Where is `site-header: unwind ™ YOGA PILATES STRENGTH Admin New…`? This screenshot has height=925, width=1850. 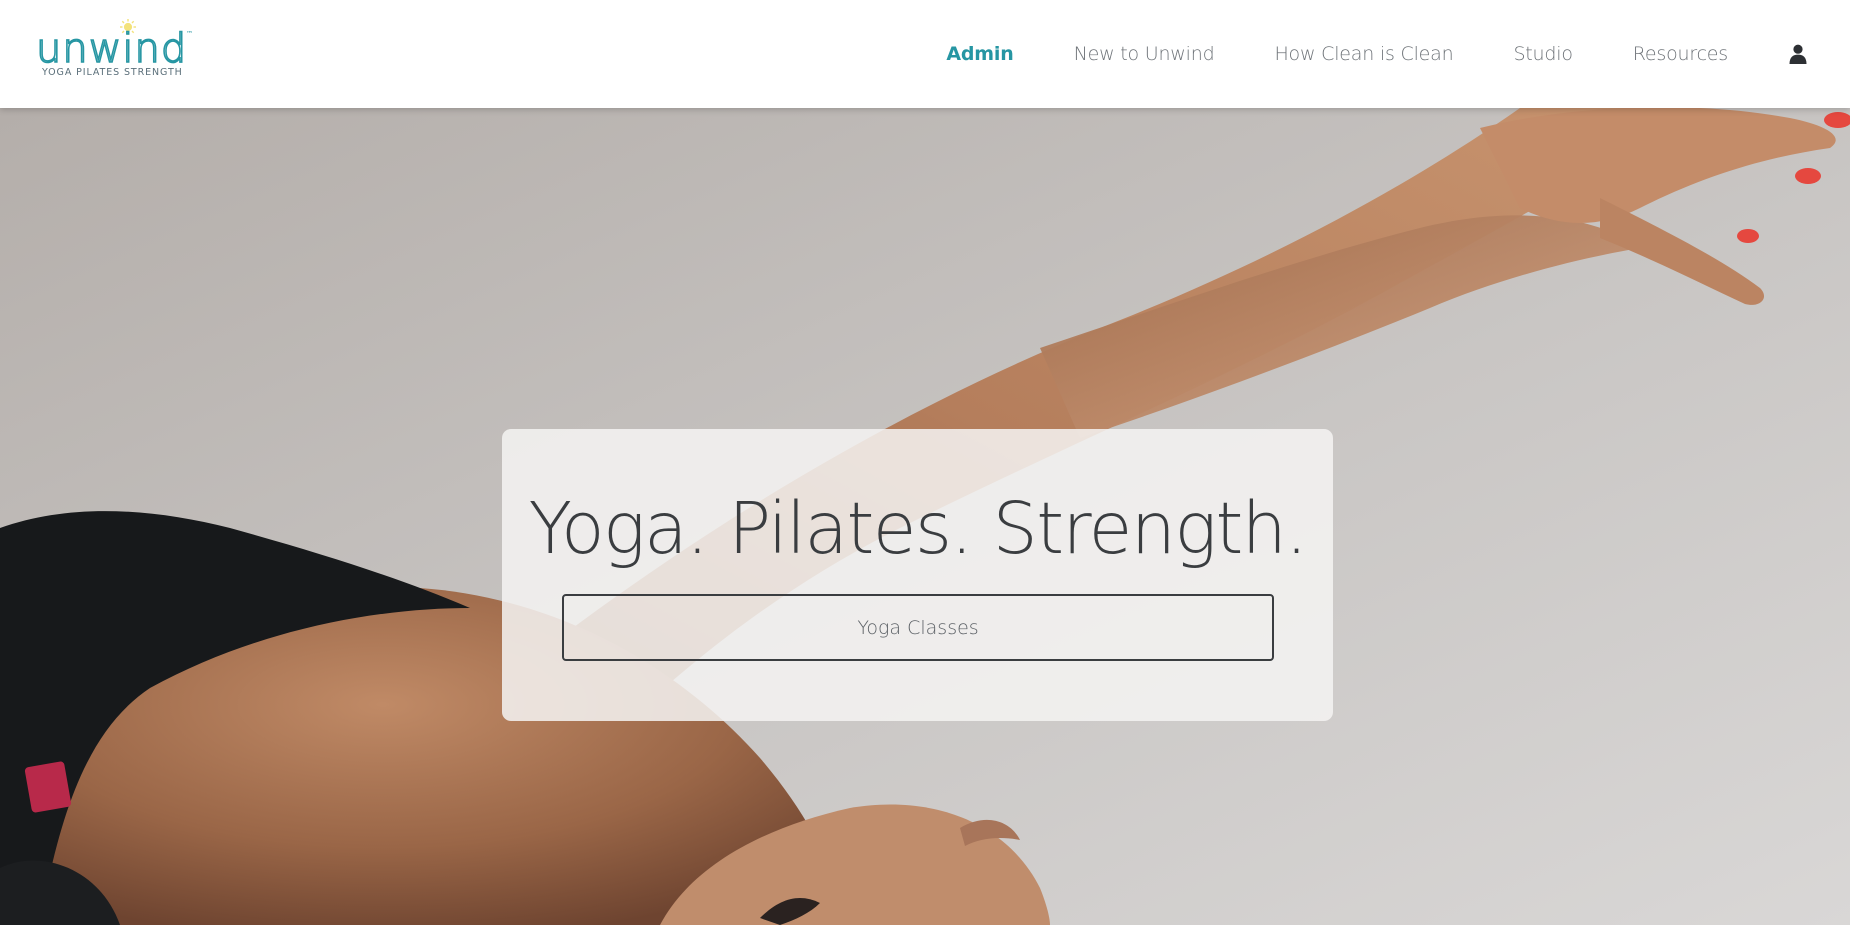 site-header: unwind ™ YOGA PILATES STRENGTH Admin New… is located at coordinates (925, 54).